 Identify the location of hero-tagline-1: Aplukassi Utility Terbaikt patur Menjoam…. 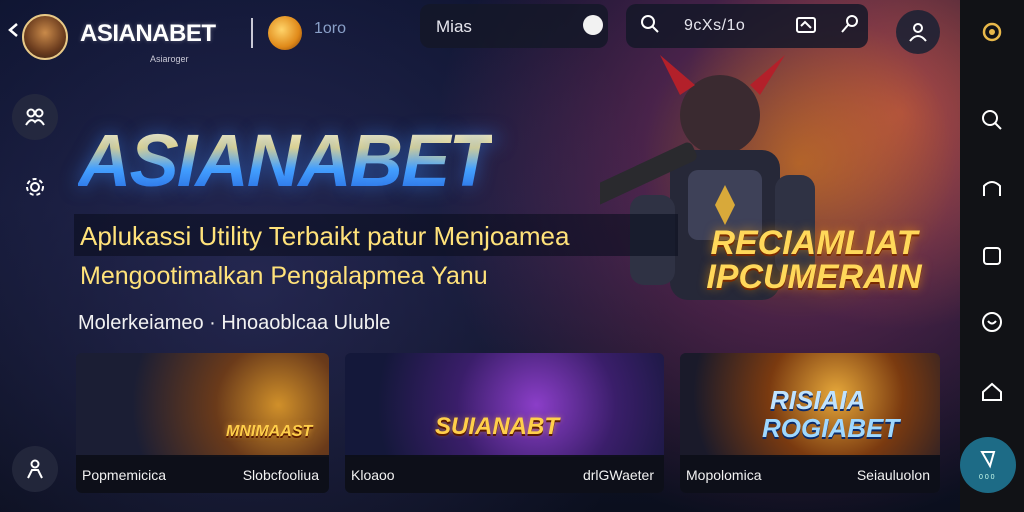
(325, 236).